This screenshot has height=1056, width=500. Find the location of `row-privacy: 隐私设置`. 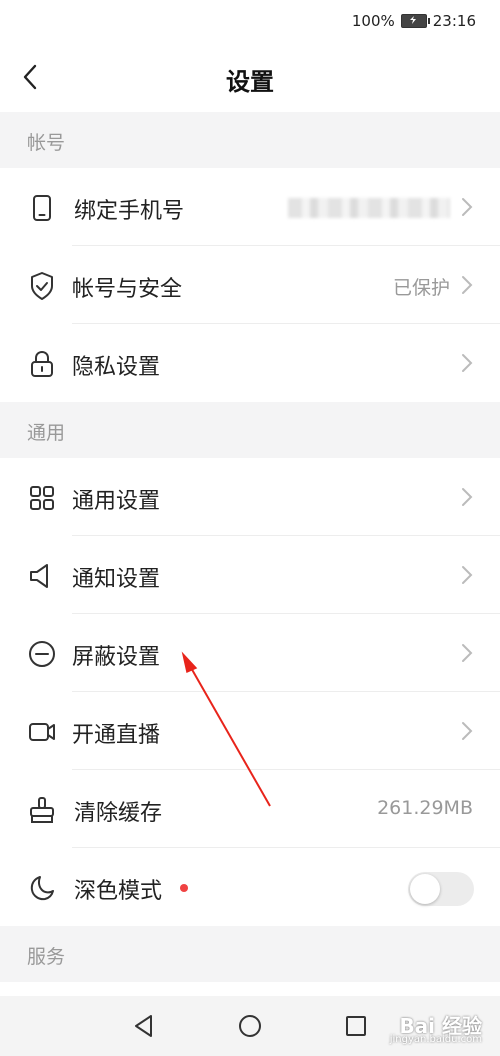

row-privacy: 隐私设置 is located at coordinates (250, 363).